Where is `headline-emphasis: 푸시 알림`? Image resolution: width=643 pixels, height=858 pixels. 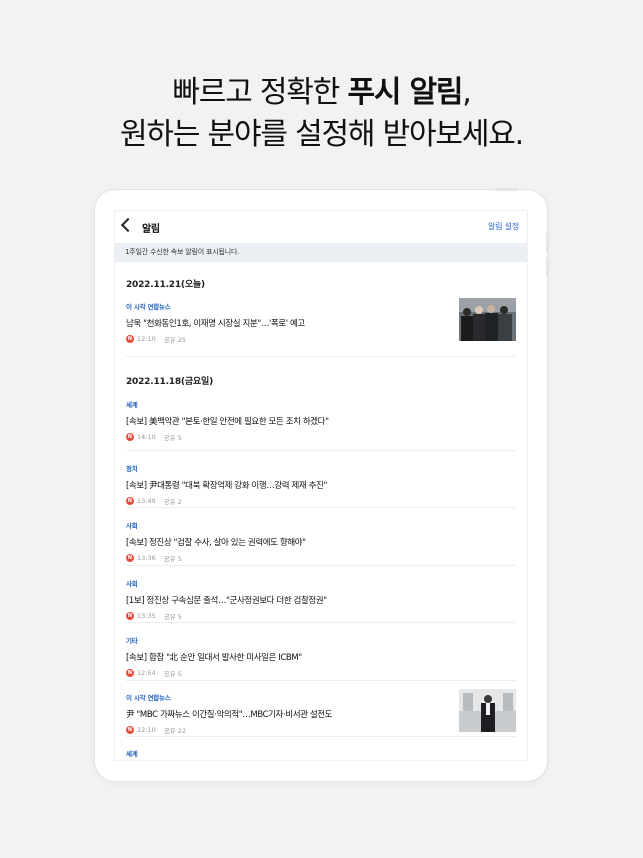
headline-emphasis: 푸시 알림 is located at coordinates (405, 92).